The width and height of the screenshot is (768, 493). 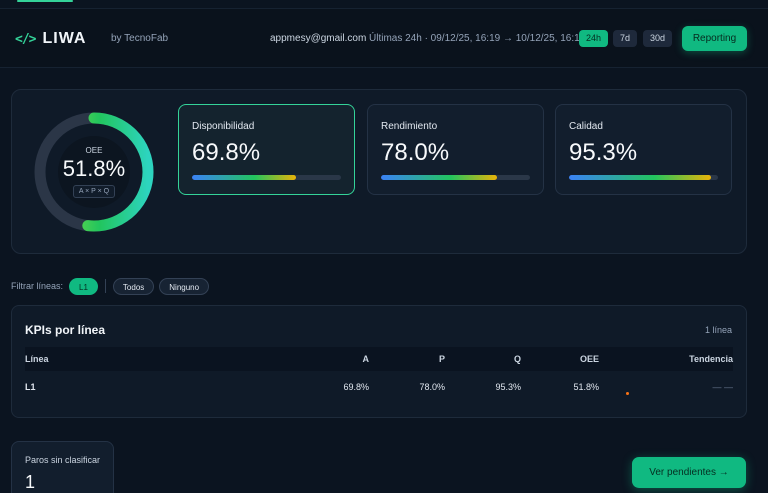 I want to click on oee-value: 51.8%, so click(x=94, y=168).